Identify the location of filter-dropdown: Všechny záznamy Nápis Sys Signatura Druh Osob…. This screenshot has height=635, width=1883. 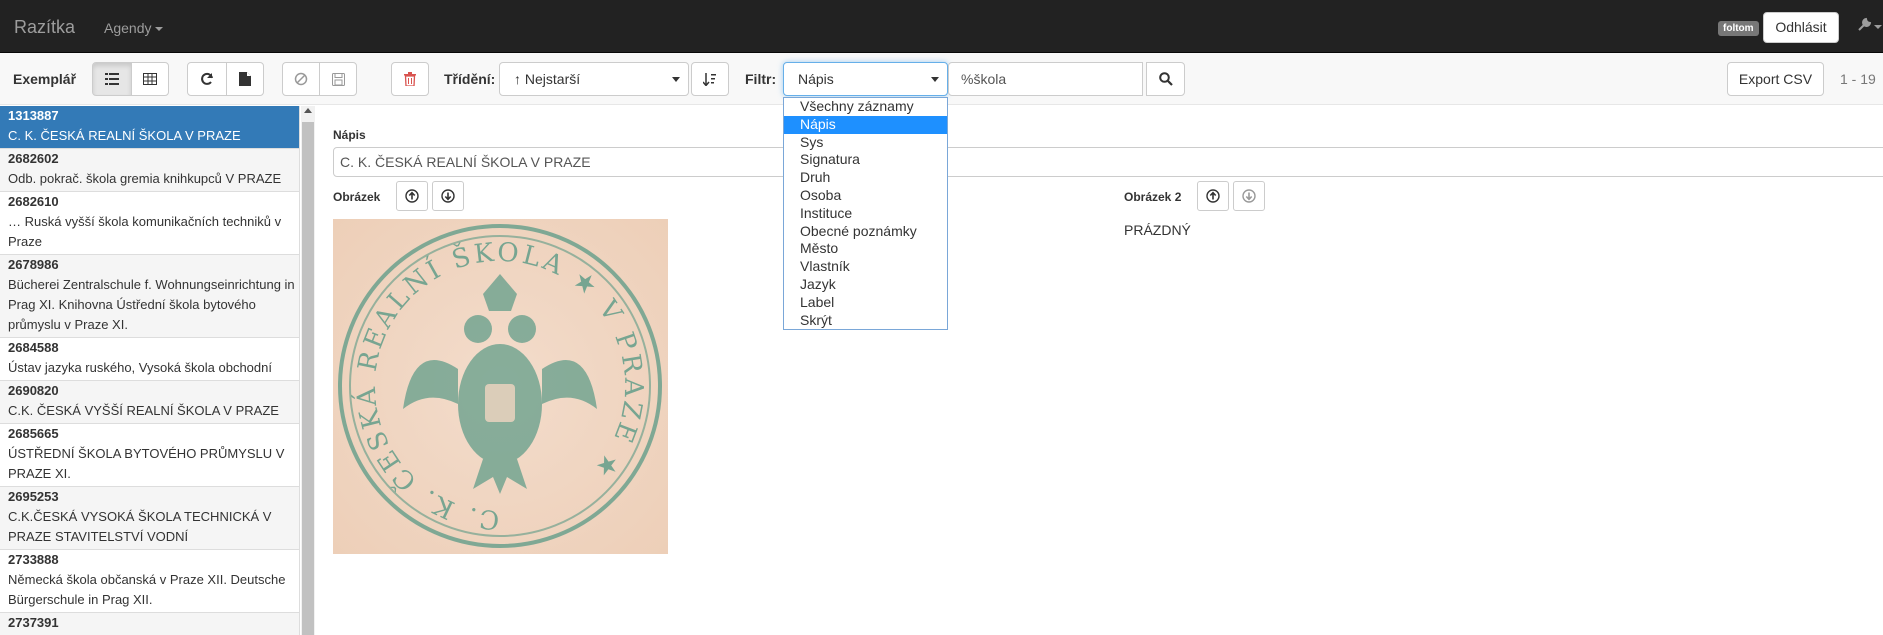
(865, 213).